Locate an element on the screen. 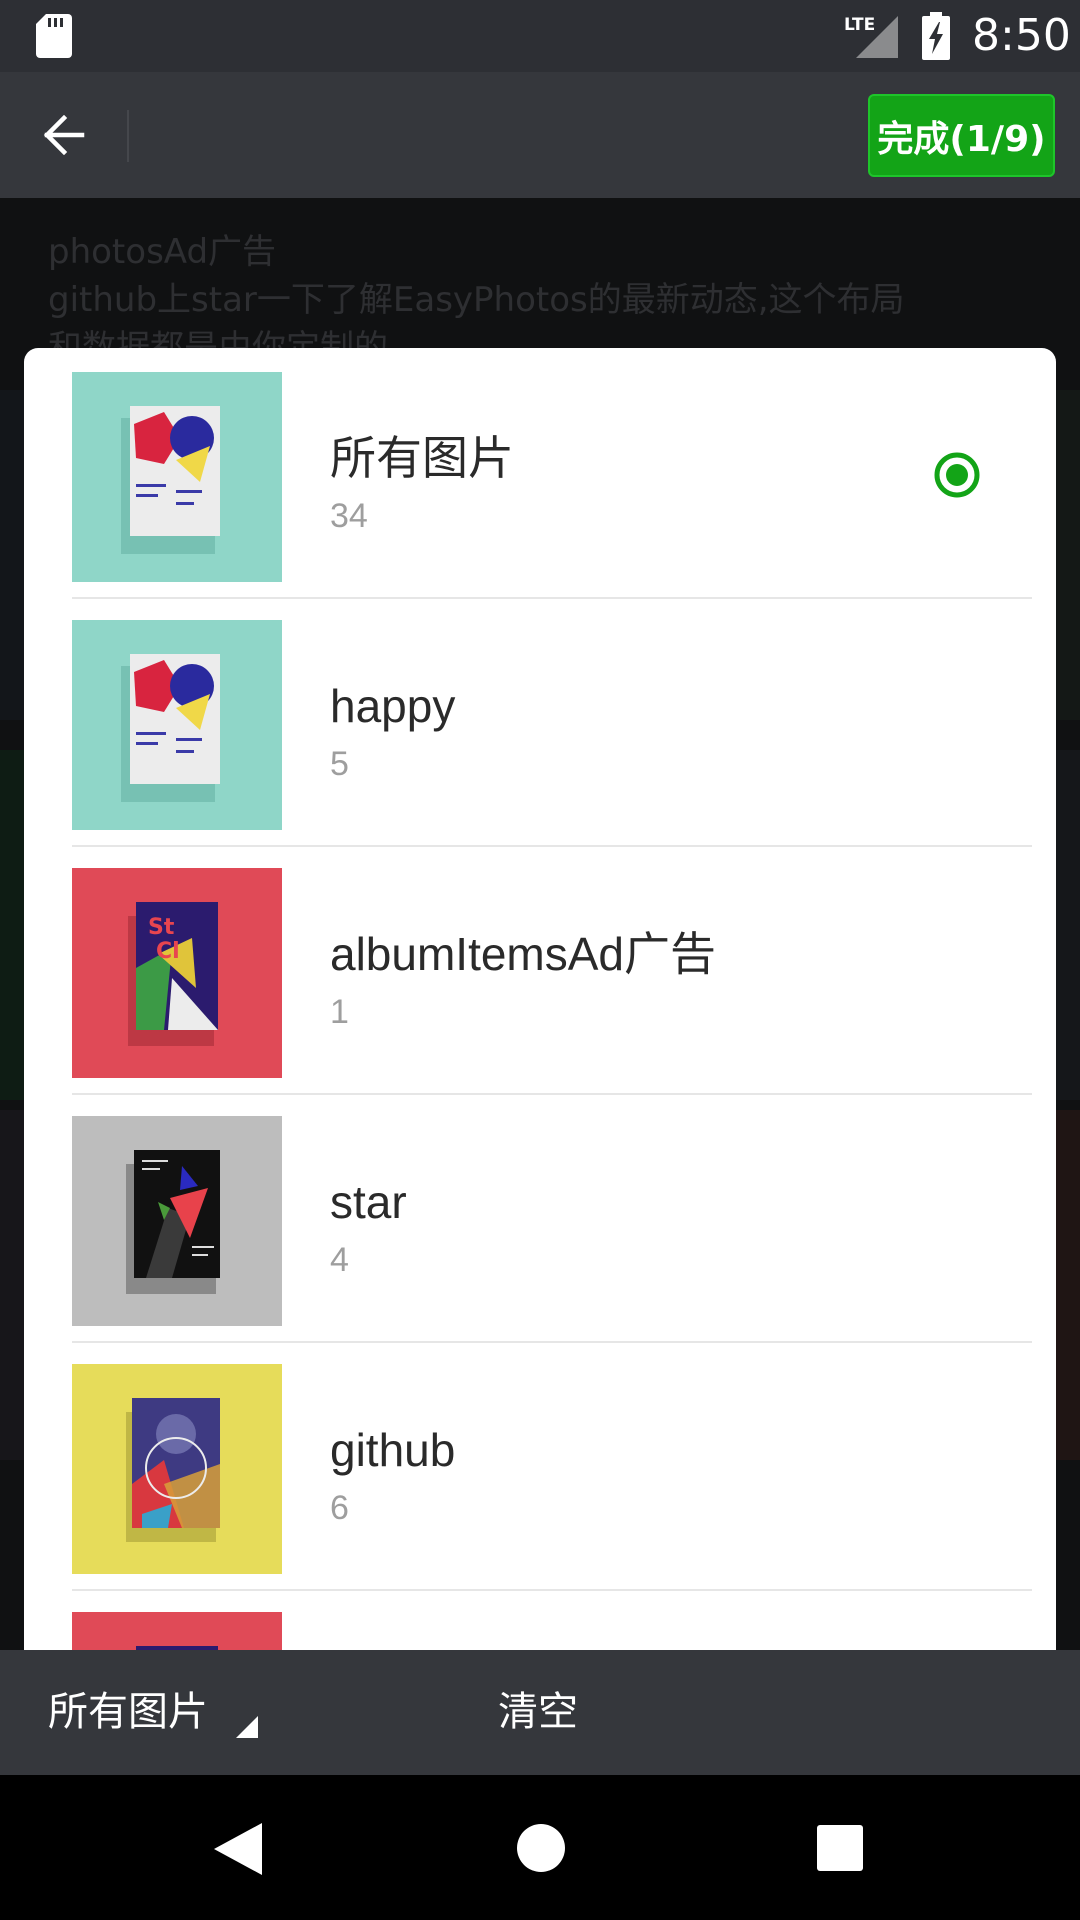  lte-signal-icon: LTE is located at coordinates (871, 36).